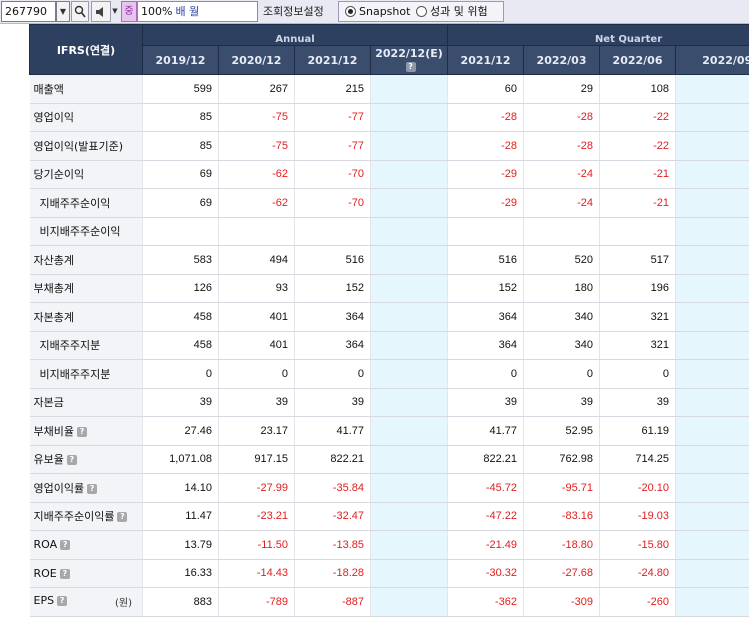 The height and width of the screenshot is (623, 749). What do you see at coordinates (53, 118) in the screenshot?
I see `row-label-text: 영업이익` at bounding box center [53, 118].